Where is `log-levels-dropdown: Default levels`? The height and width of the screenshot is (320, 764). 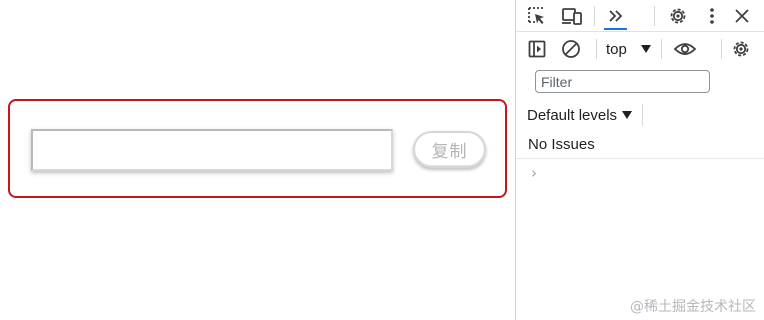
log-levels-dropdown: Default levels is located at coordinates (580, 115).